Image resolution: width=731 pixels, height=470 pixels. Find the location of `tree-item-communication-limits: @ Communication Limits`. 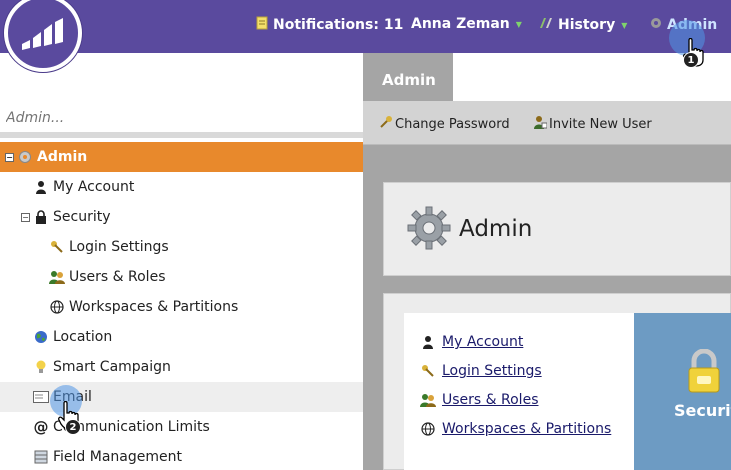

tree-item-communication-limits: @ Communication Limits is located at coordinates (181, 427).